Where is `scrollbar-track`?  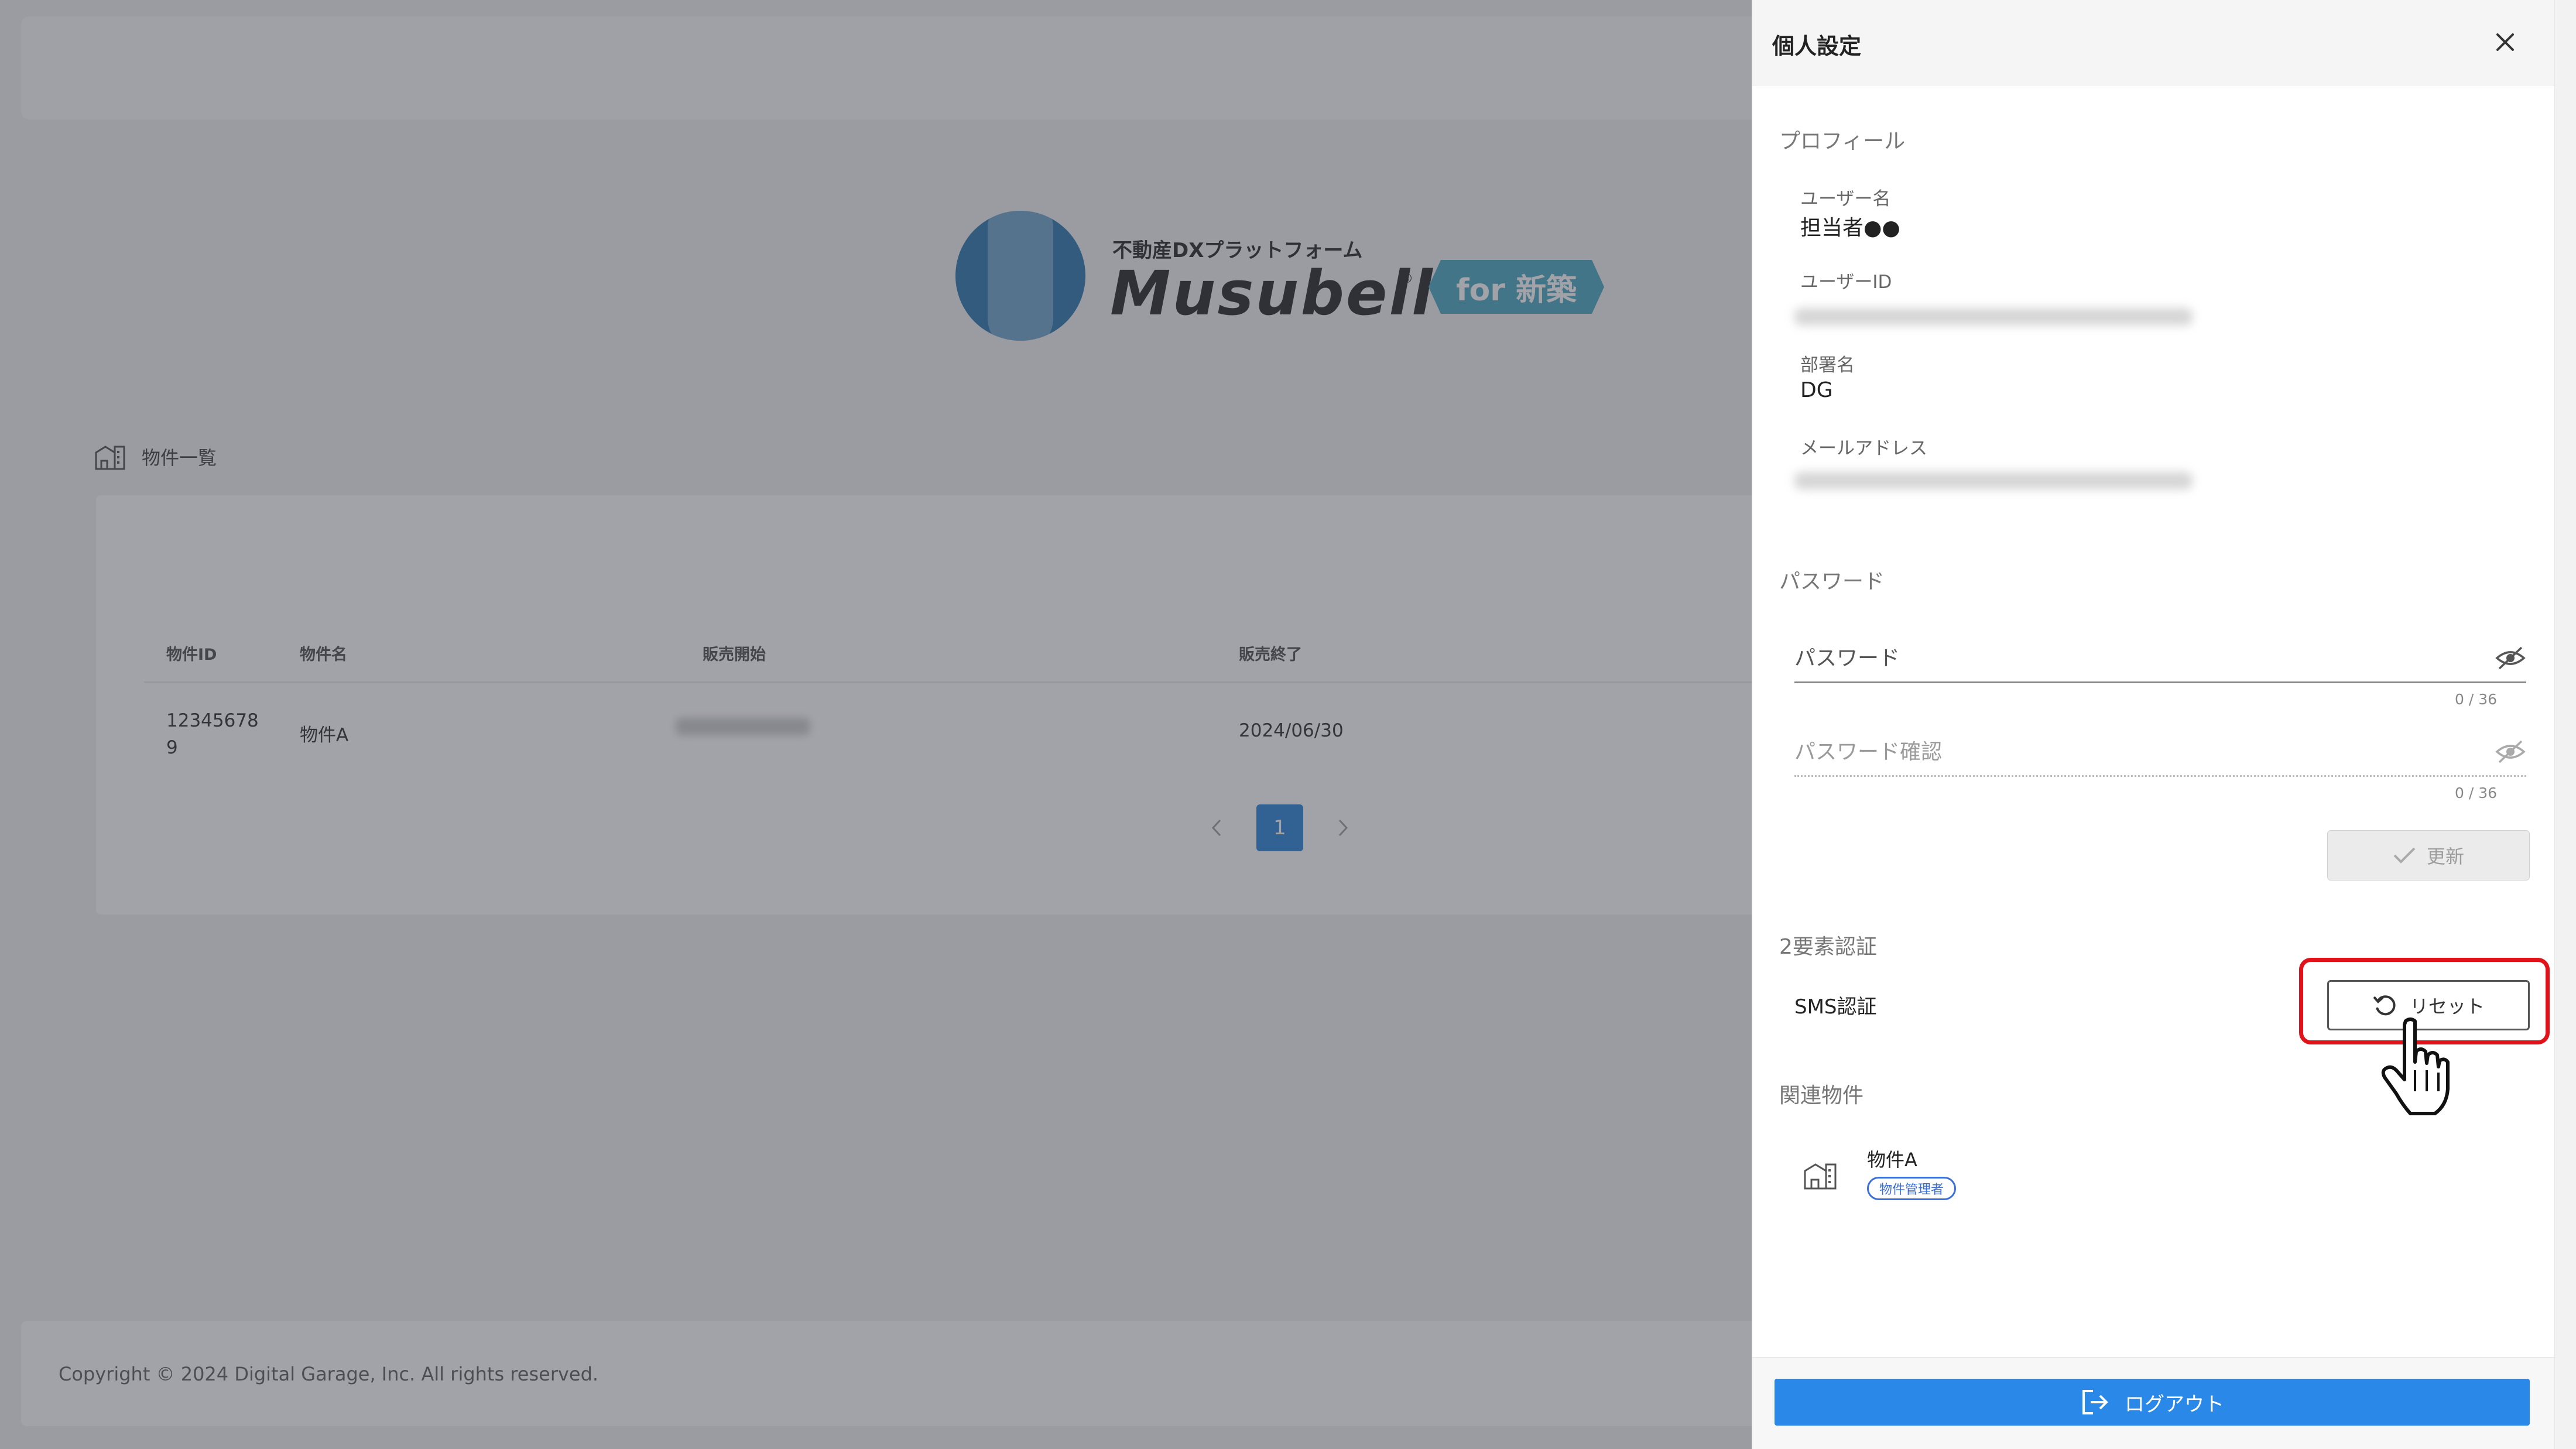 scrollbar-track is located at coordinates (2565, 724).